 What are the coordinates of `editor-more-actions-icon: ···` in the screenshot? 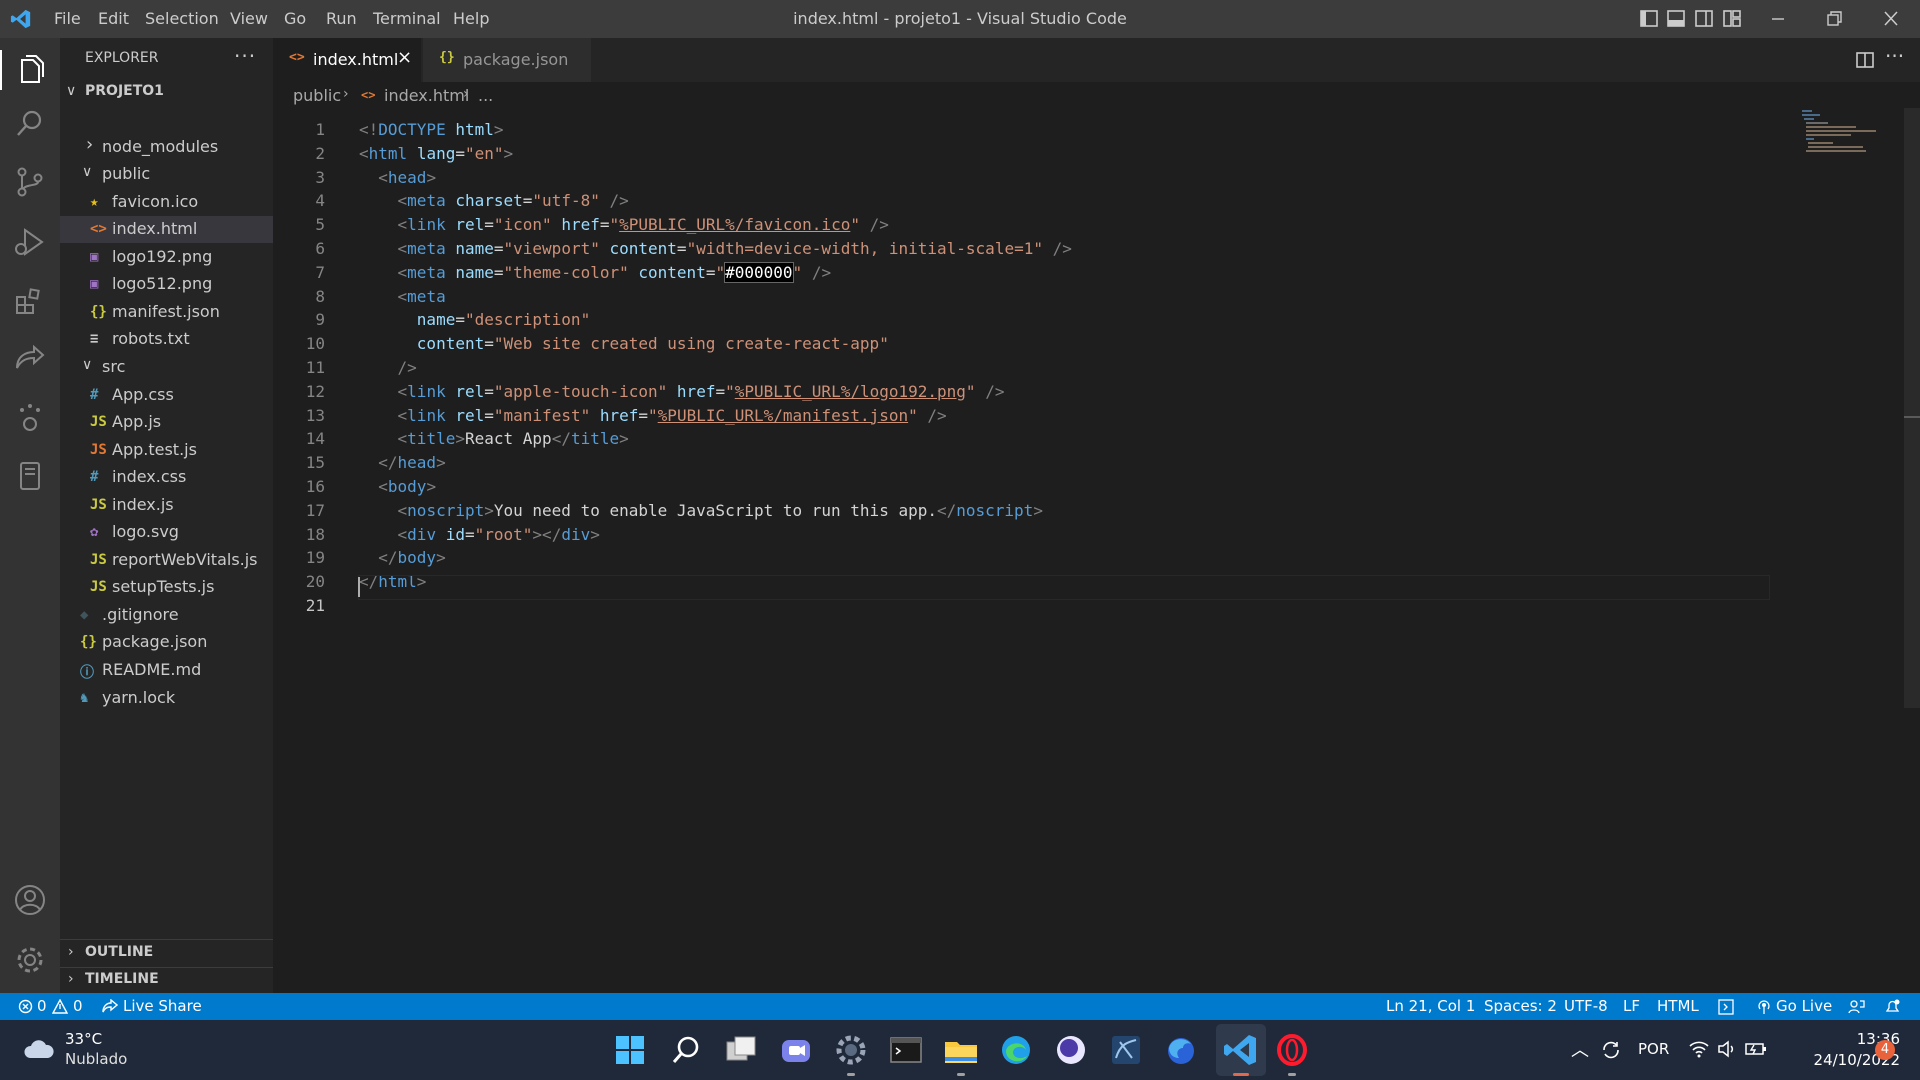 It's located at (1894, 56).